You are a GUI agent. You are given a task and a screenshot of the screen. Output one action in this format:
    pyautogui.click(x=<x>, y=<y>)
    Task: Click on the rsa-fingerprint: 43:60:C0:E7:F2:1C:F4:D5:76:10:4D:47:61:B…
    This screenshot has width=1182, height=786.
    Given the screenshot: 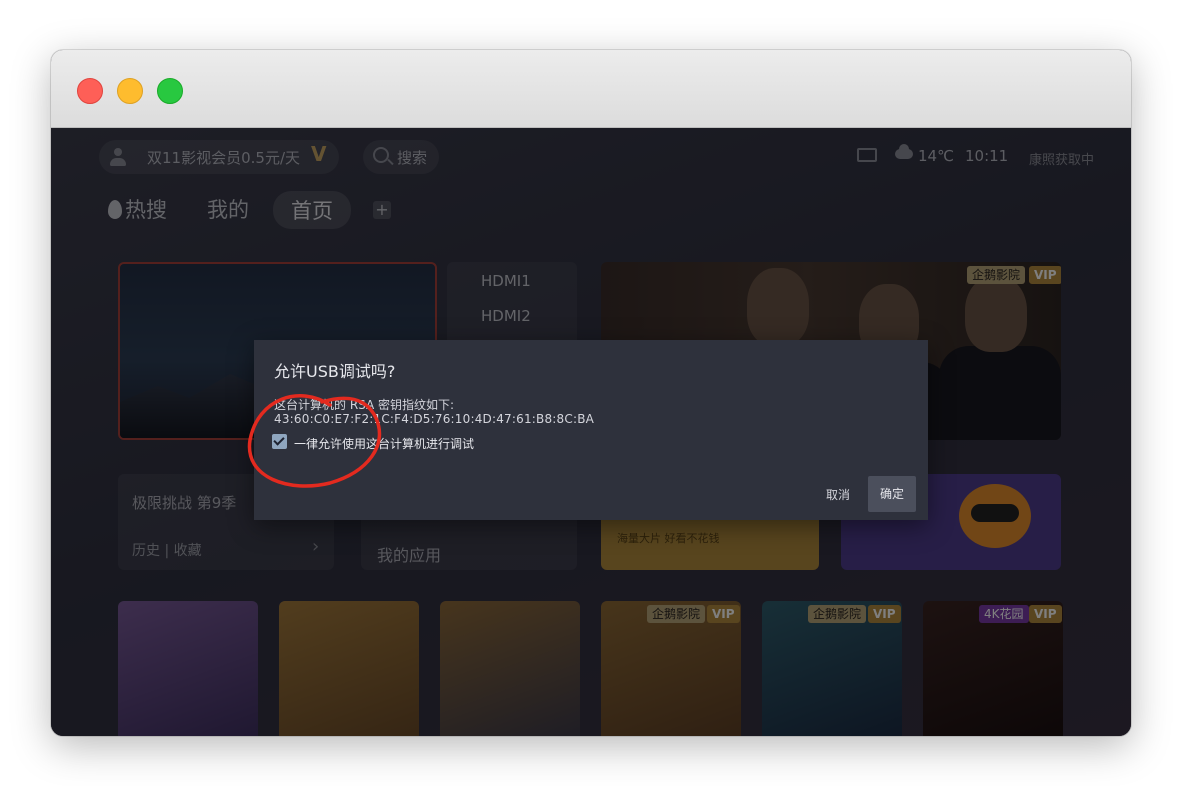 What is the action you would take?
    pyautogui.click(x=434, y=419)
    